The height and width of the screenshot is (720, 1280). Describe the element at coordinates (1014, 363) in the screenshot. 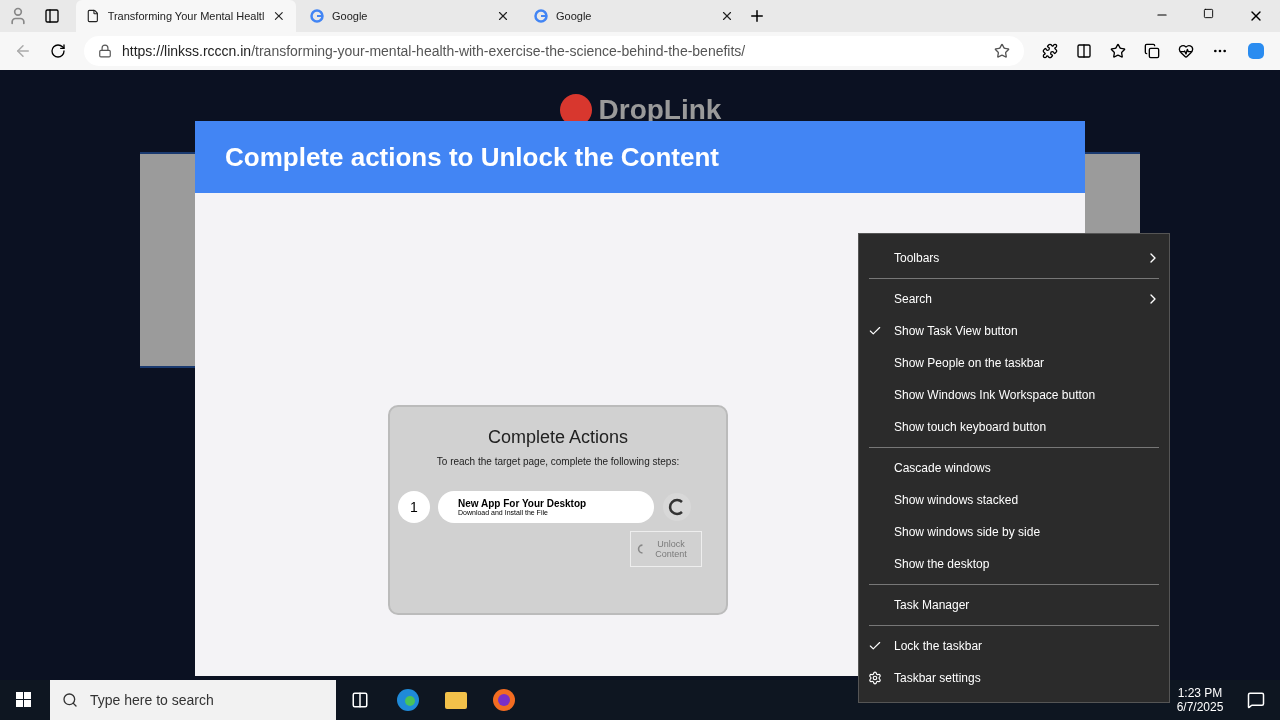

I see `menu-item: Show People on the taskbar` at that location.